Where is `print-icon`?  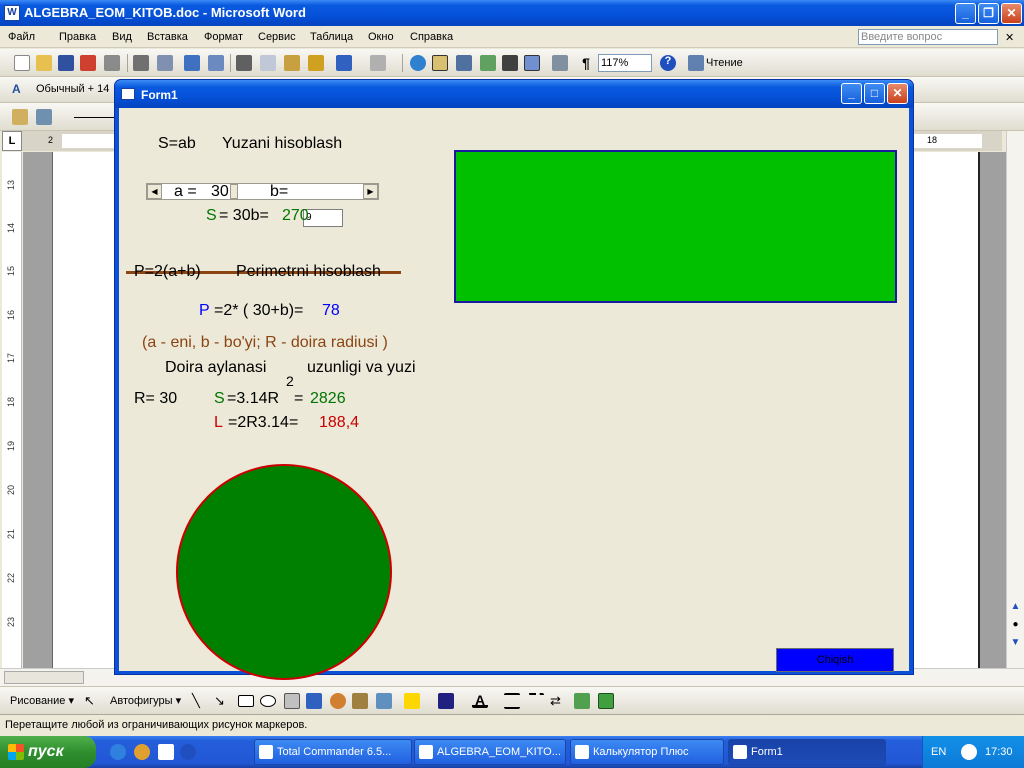
print-icon is located at coordinates (141, 63).